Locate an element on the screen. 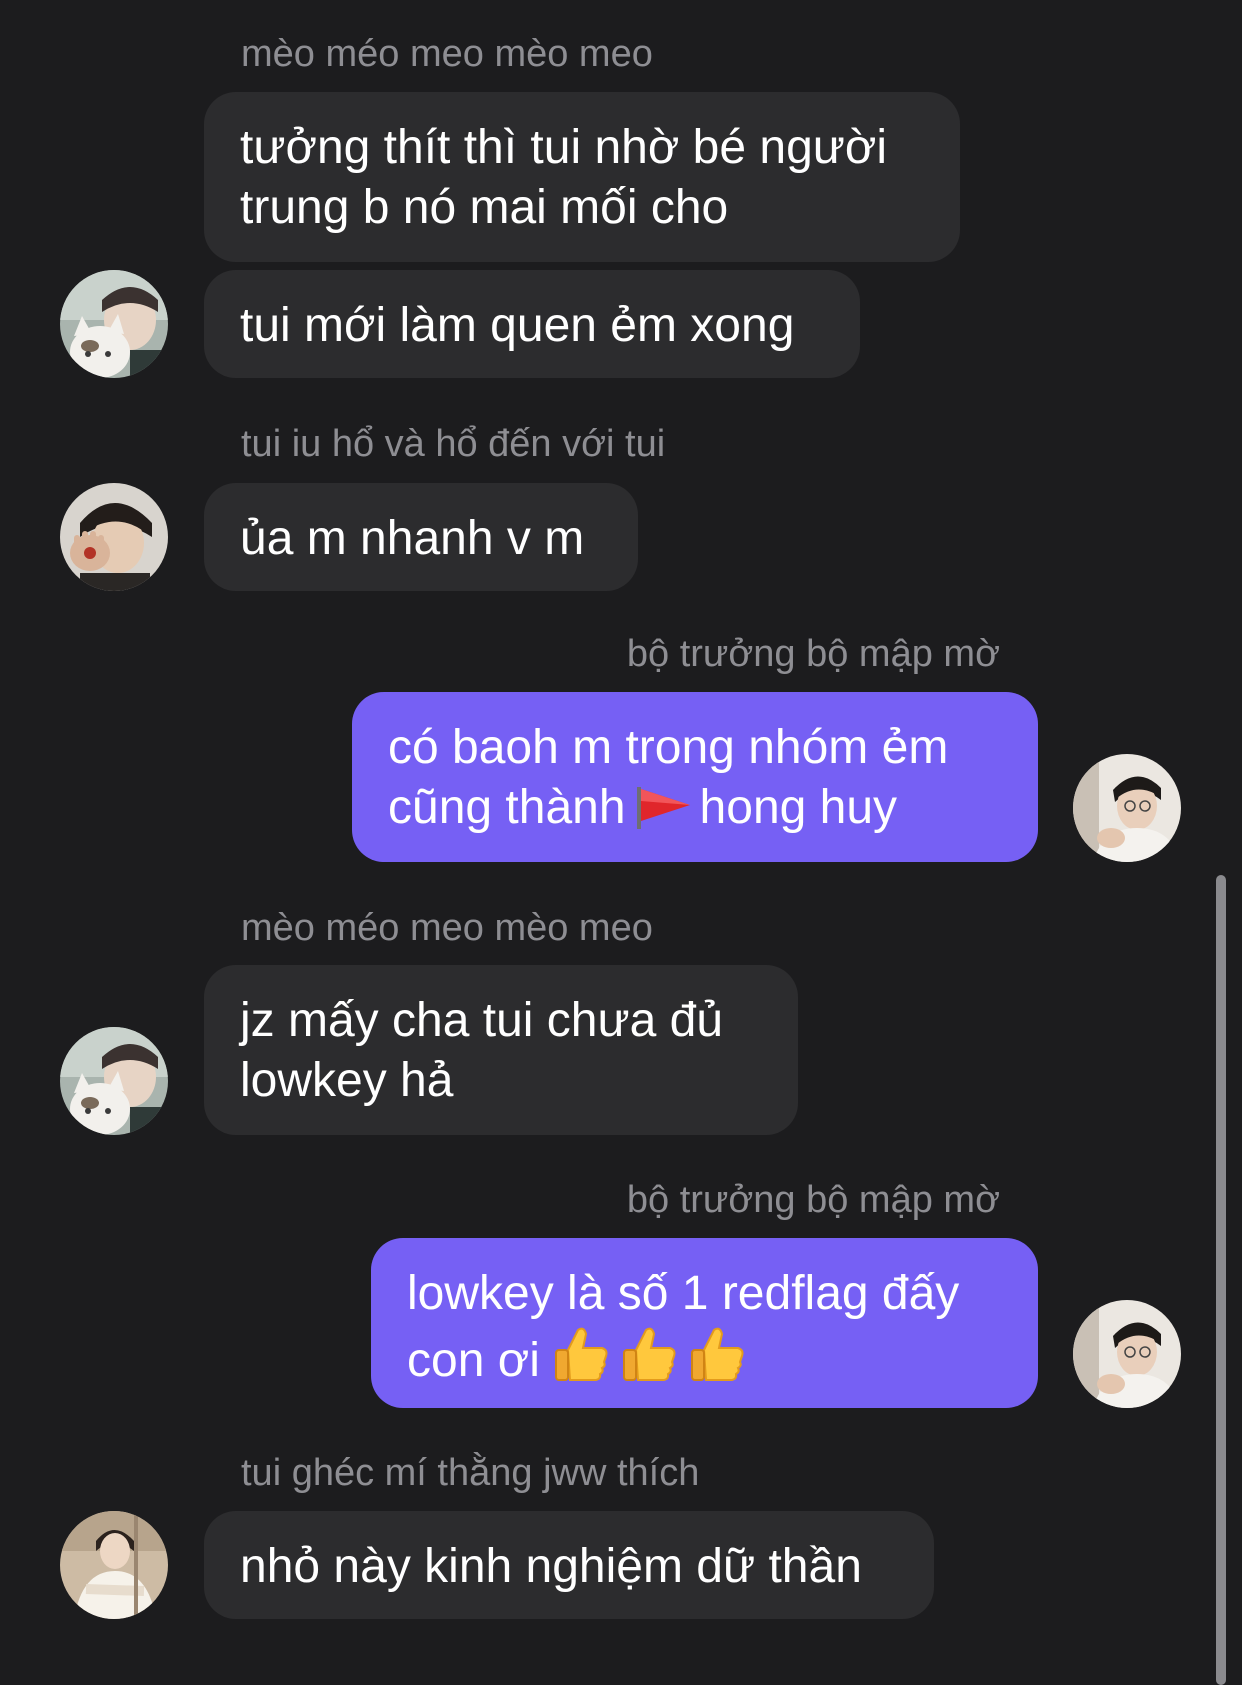  avatar-ho is located at coordinates (114, 537).